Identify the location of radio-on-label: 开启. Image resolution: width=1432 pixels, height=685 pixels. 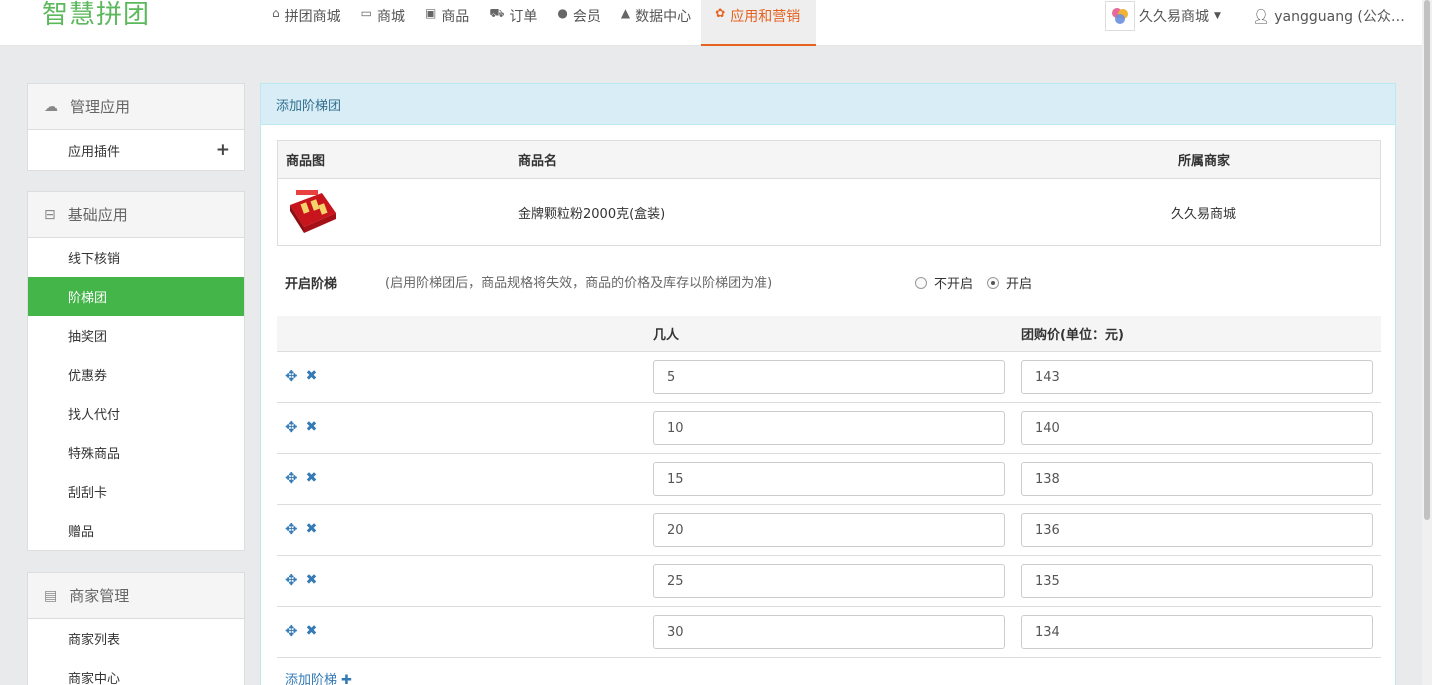
(1019, 282).